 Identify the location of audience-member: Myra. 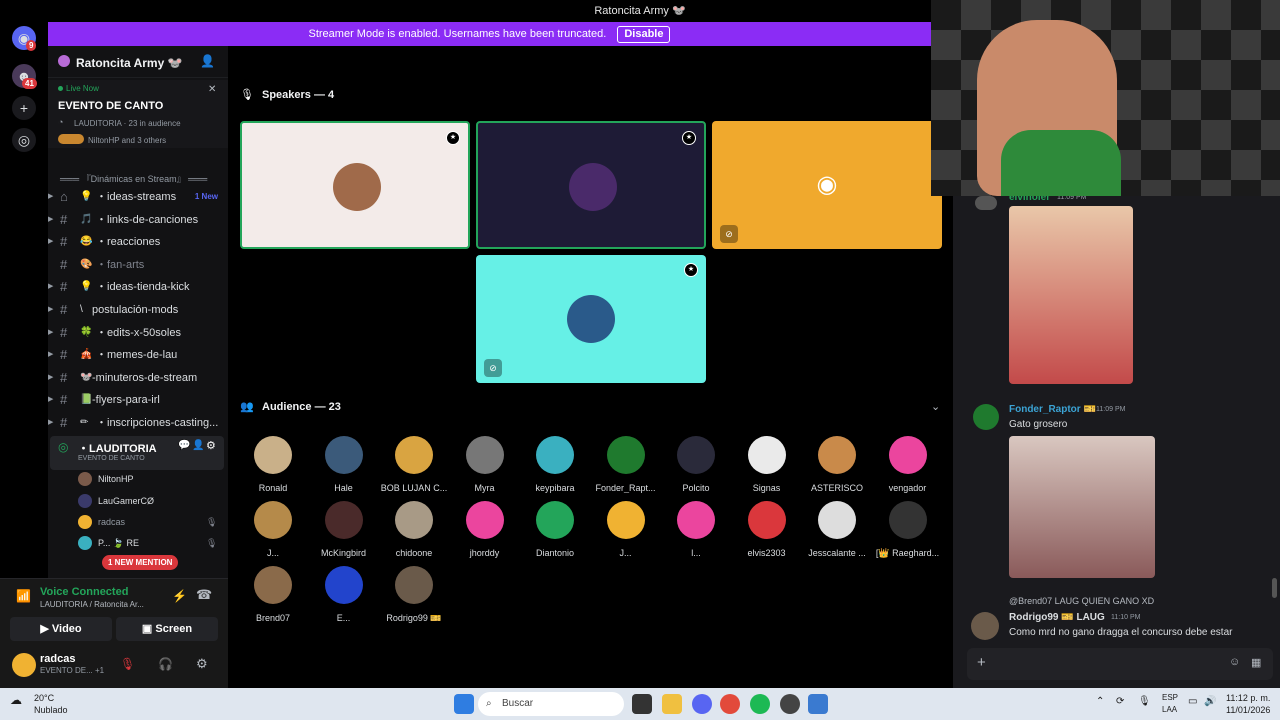
(485, 464).